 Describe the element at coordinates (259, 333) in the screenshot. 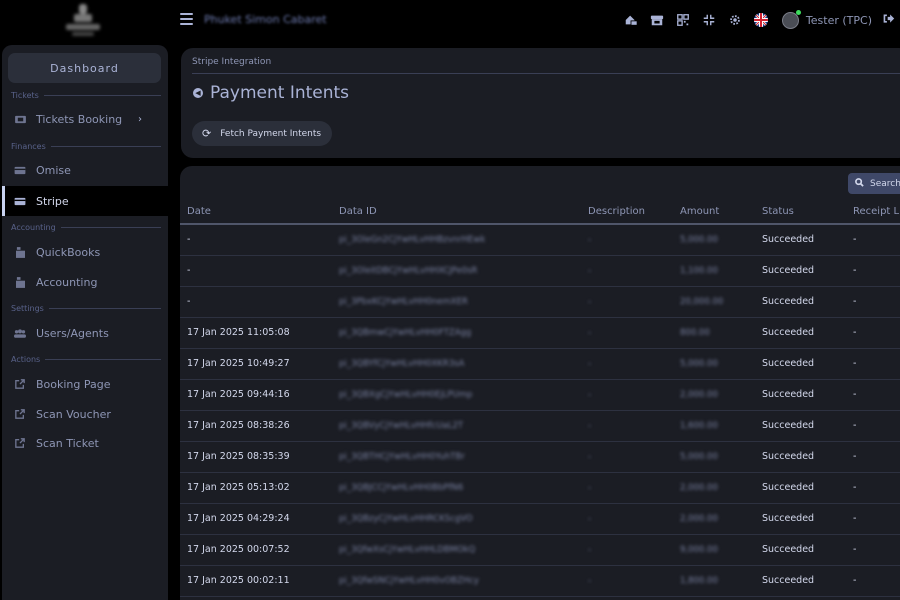

I see `date-cell: 17 Jan 2025 11:05:08` at that location.